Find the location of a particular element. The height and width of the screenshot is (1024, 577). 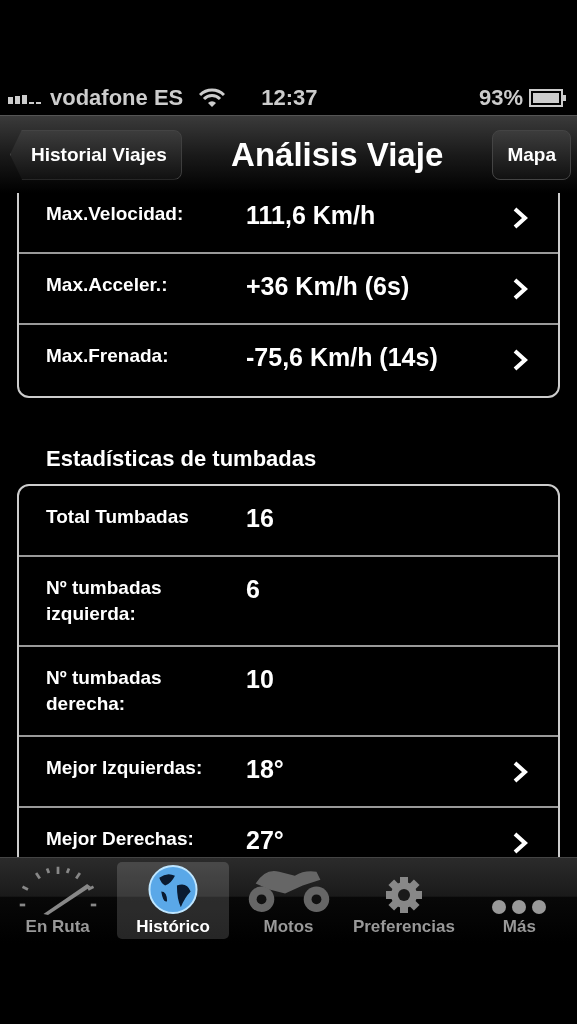

battery-icon is located at coordinates (548, 97).